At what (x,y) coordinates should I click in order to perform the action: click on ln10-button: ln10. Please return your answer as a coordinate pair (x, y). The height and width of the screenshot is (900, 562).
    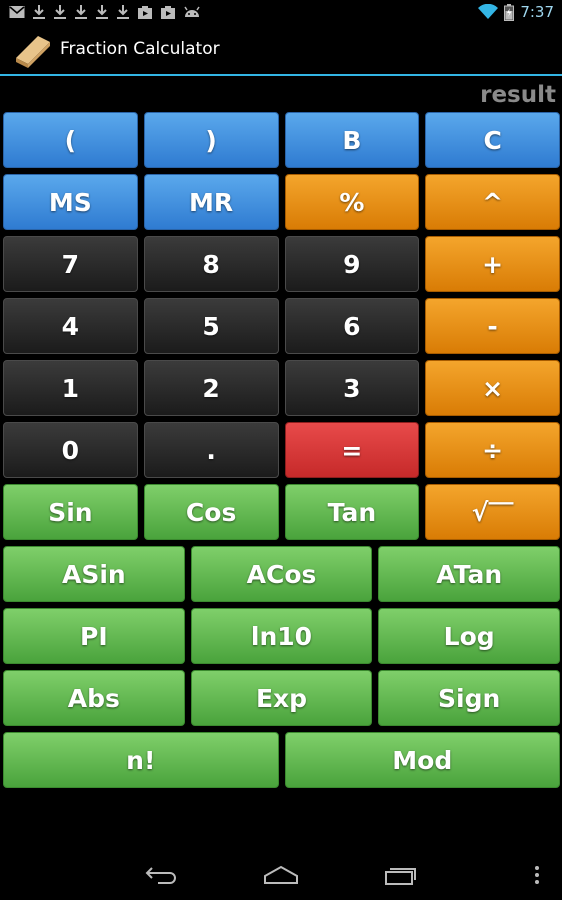
    Looking at the image, I should click on (281, 636).